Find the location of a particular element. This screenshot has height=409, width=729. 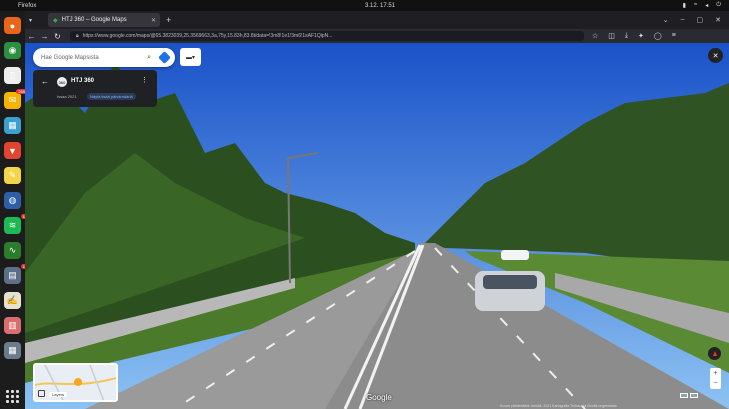

compass-needle-icon is located at coordinates (714, 353).